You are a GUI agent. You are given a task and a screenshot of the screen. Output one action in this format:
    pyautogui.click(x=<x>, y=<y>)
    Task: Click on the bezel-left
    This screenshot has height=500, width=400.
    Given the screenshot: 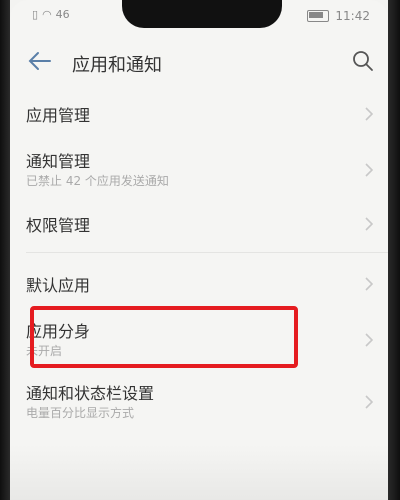 What is the action you would take?
    pyautogui.click(x=5, y=250)
    